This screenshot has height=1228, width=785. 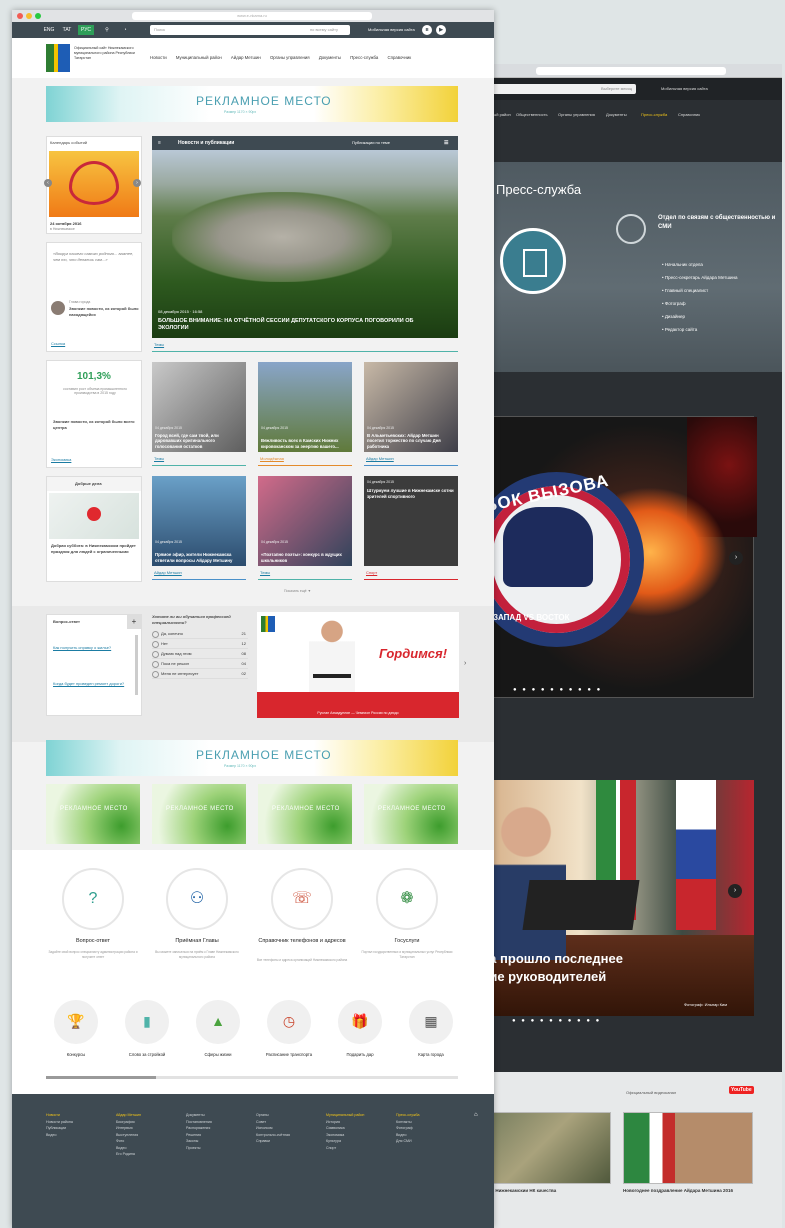 What do you see at coordinates (330, 57) in the screenshot?
I see `nav-item: Документы` at bounding box center [330, 57].